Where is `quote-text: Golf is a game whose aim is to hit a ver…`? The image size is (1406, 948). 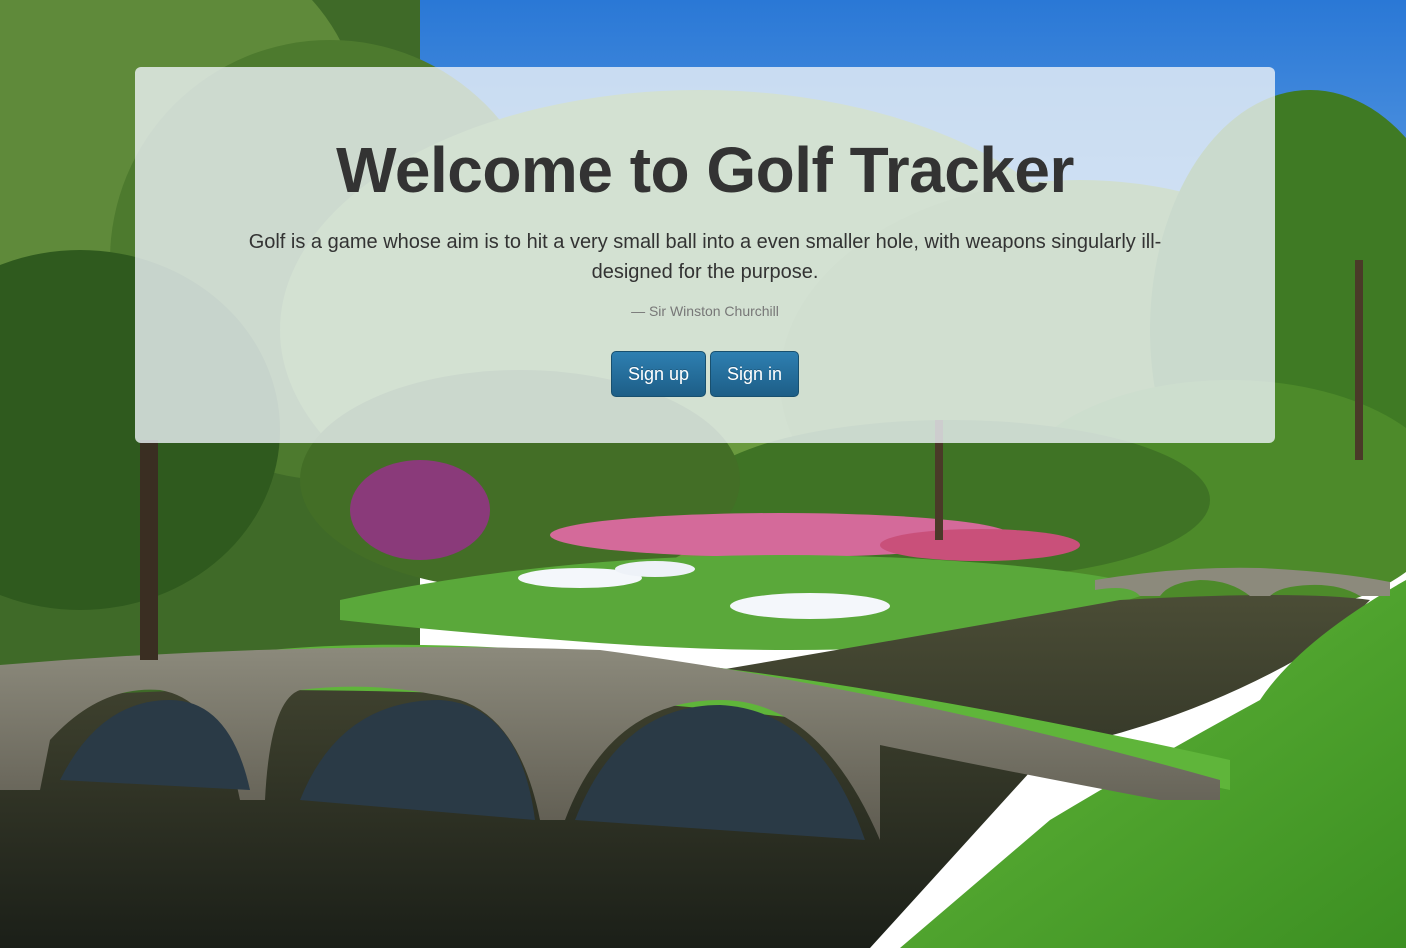 quote-text: Golf is a game whose aim is to hit a ver… is located at coordinates (705, 257).